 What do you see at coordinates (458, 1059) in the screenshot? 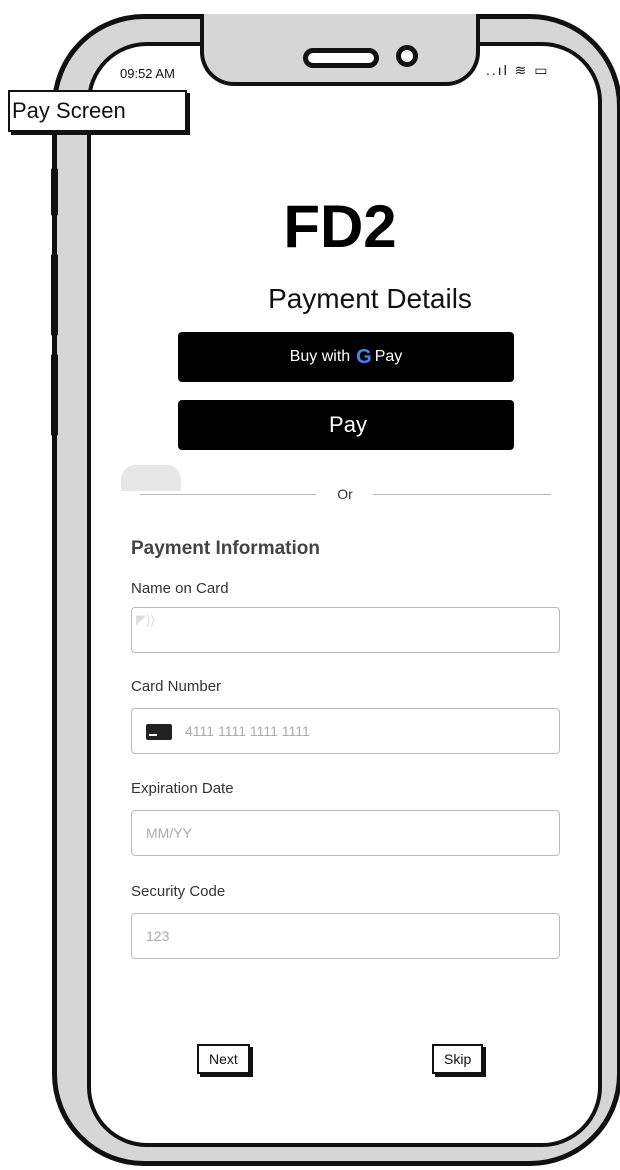
I see `skip-button: Skip` at bounding box center [458, 1059].